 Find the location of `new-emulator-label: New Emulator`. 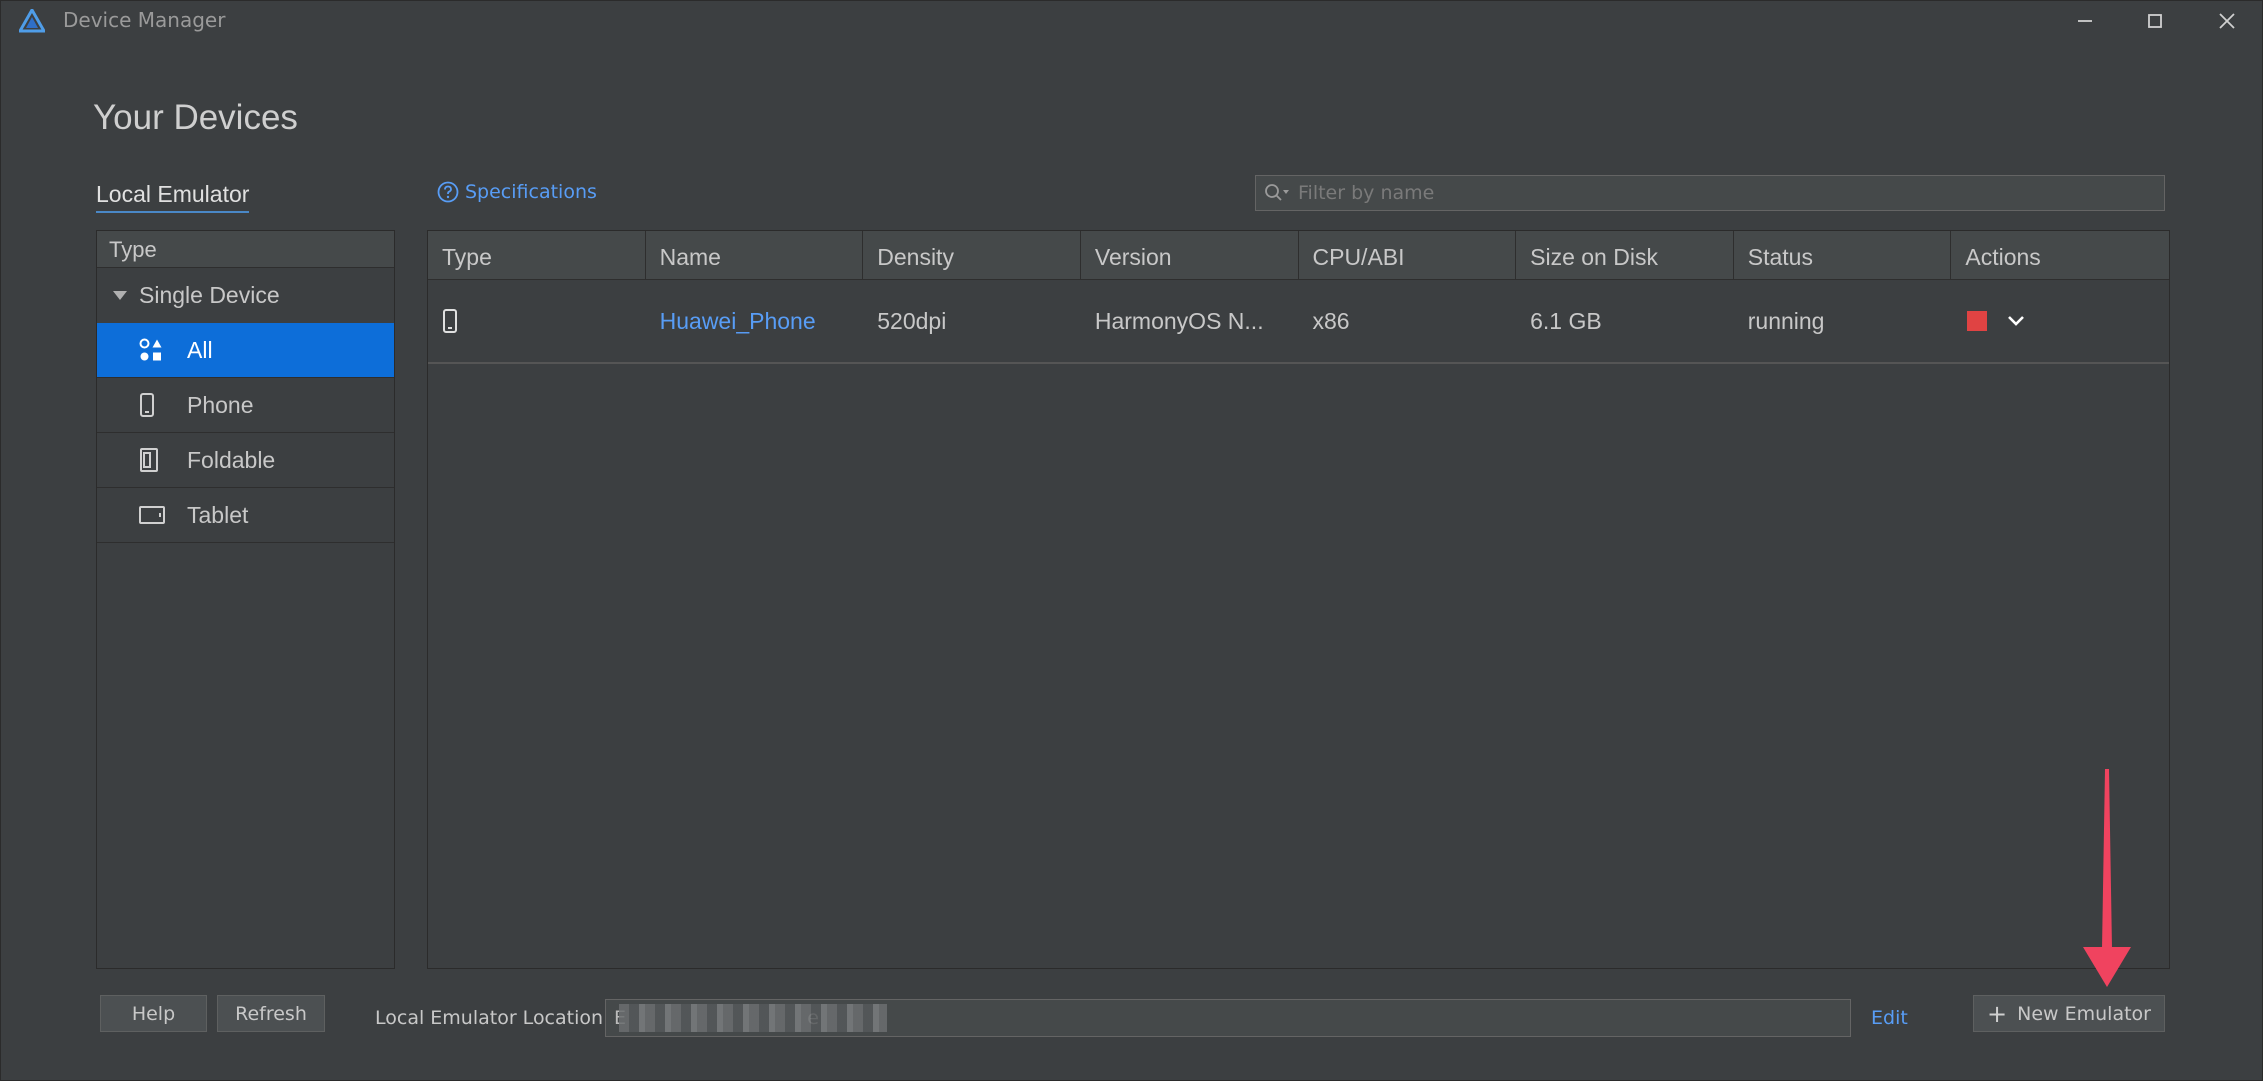

new-emulator-label: New Emulator is located at coordinates (2084, 1013).